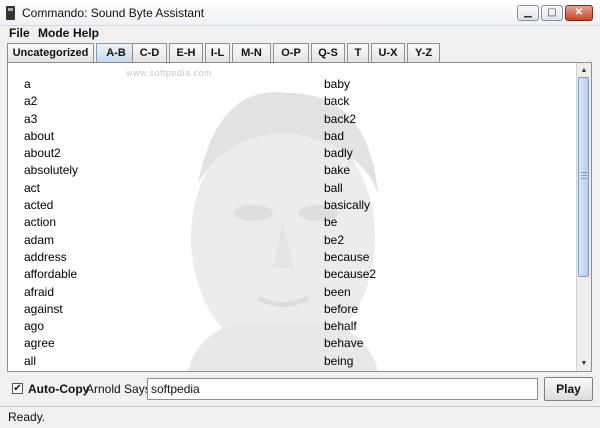 This screenshot has width=600, height=428. What do you see at coordinates (51, 361) in the screenshot?
I see `list-item: all` at bounding box center [51, 361].